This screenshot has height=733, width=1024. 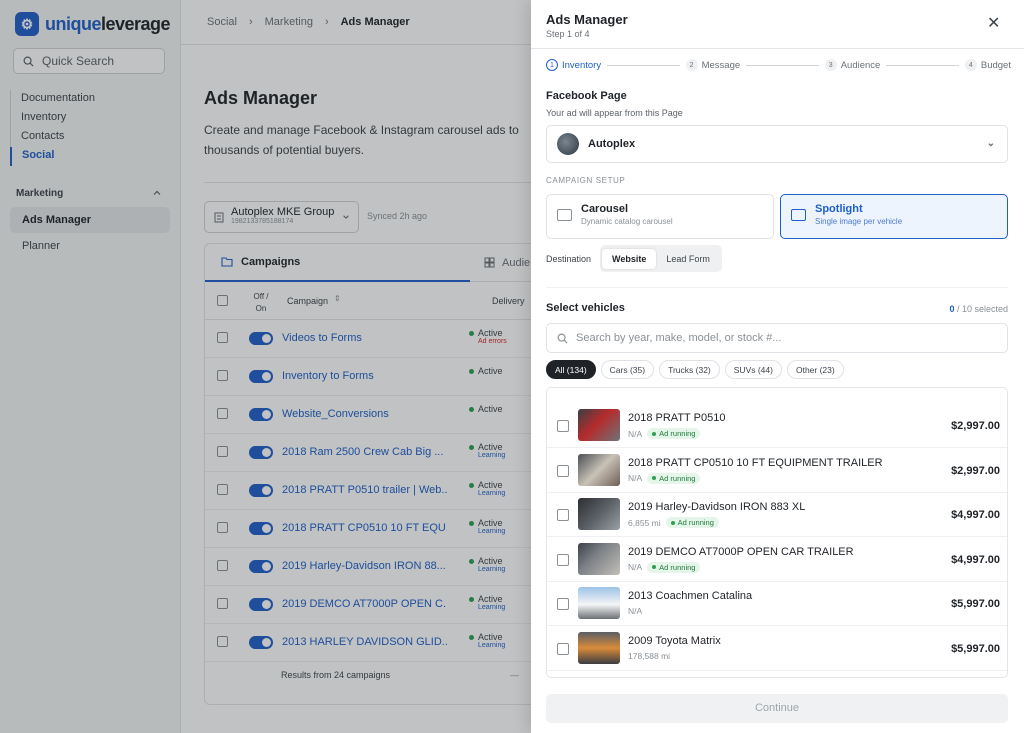 What do you see at coordinates (689, 369) in the screenshot?
I see `chip-trucks: Trucks (32)` at bounding box center [689, 369].